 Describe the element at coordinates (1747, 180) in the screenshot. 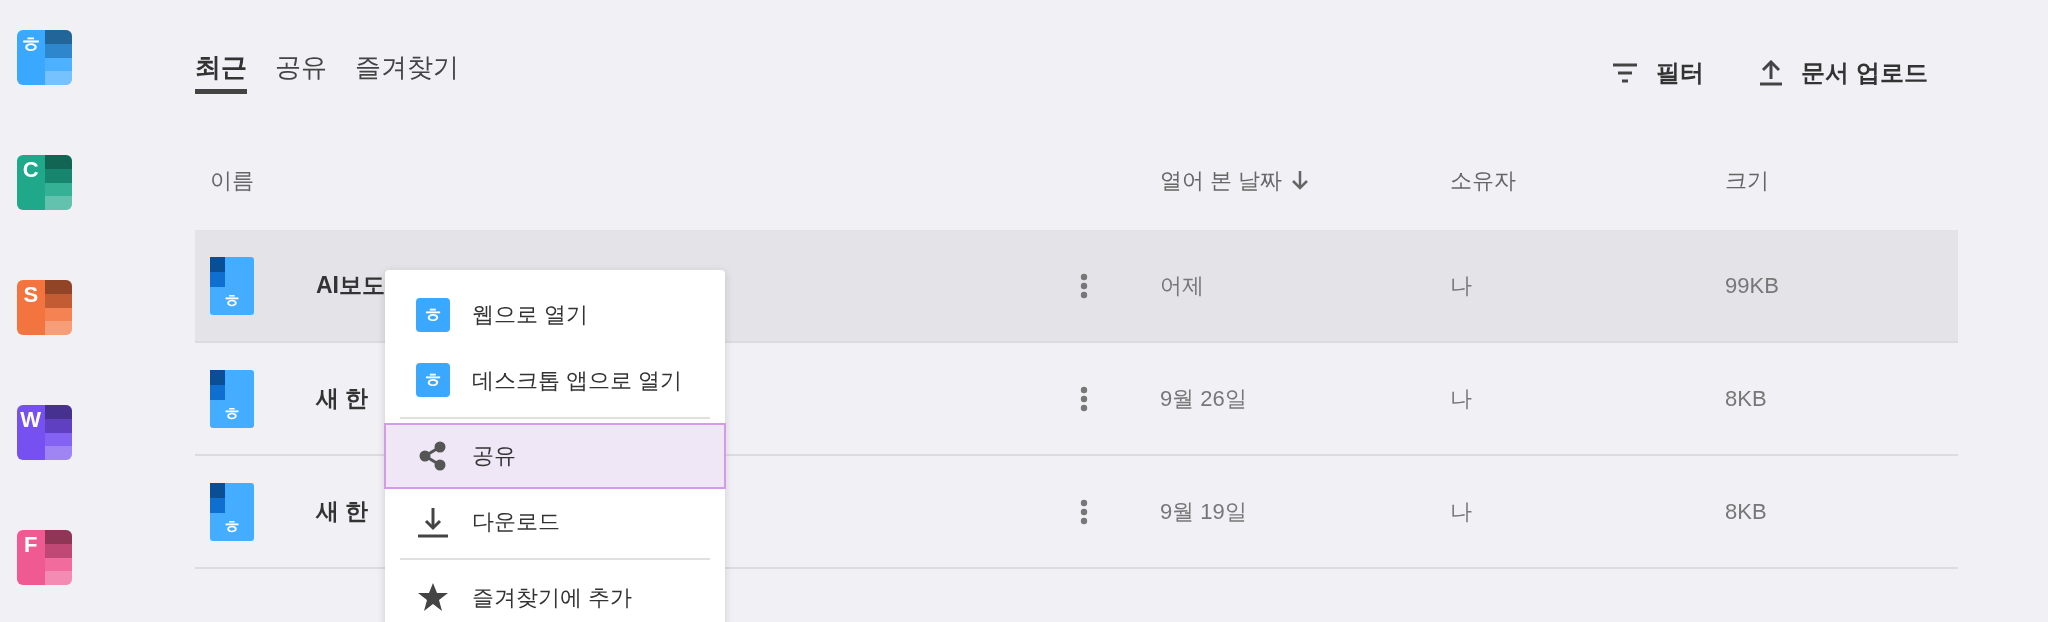

I see `column-header: 크기` at that location.